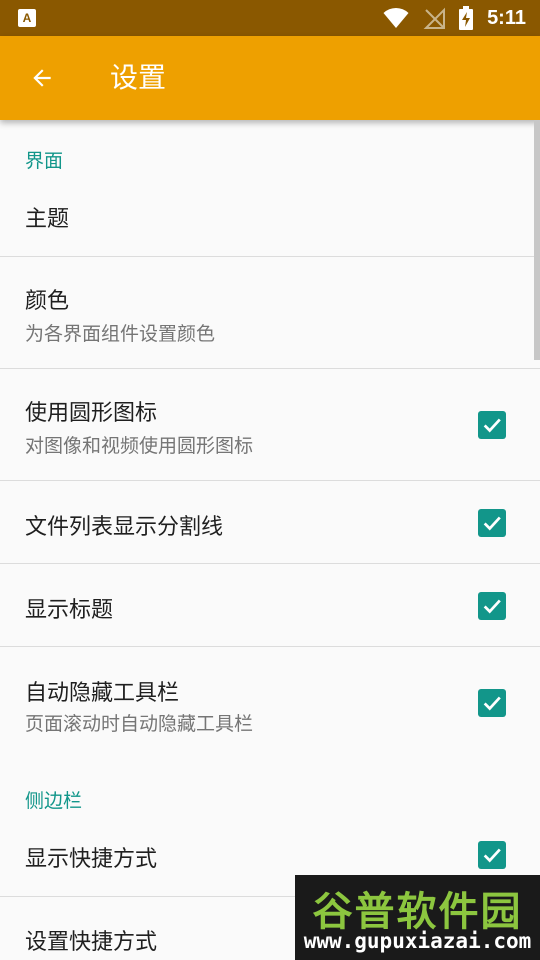  What do you see at coordinates (91, 942) in the screenshot?
I see `setting-title: 设置快捷方式` at bounding box center [91, 942].